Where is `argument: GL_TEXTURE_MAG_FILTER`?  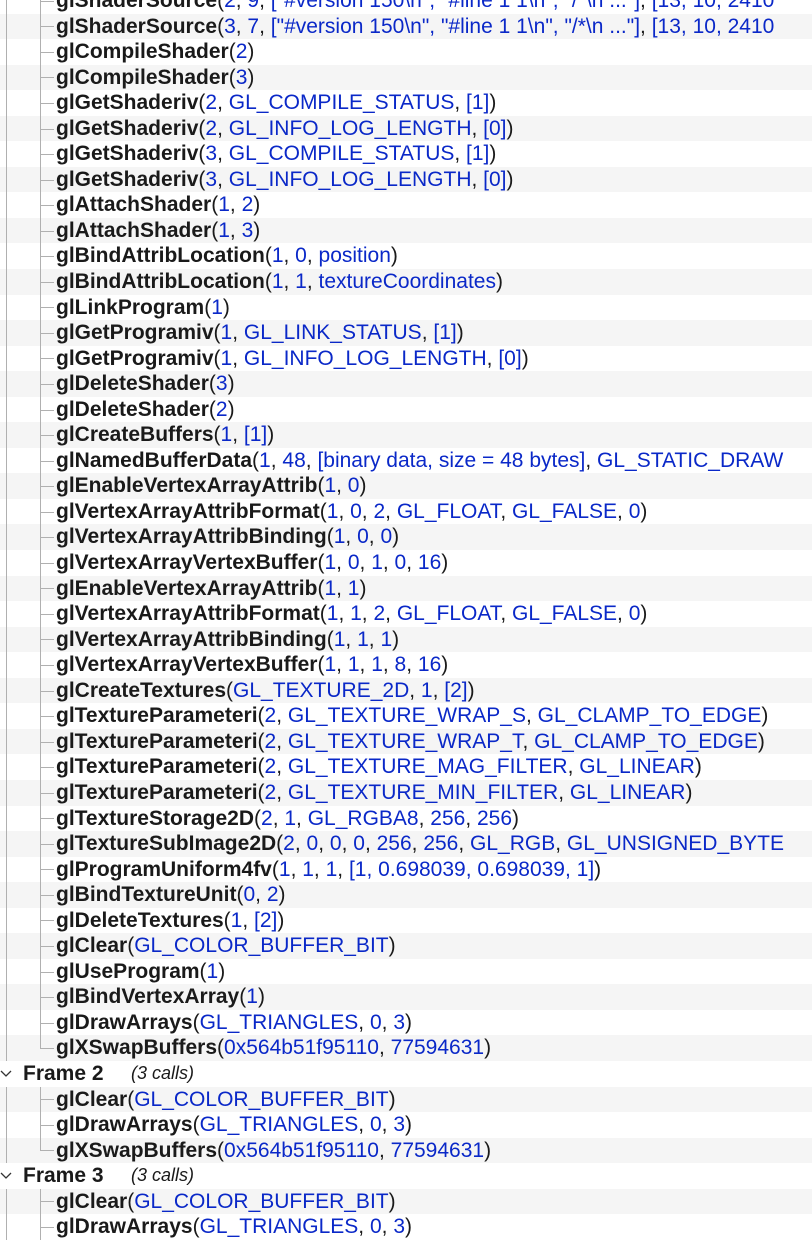
argument: GL_TEXTURE_MAG_FILTER is located at coordinates (427, 767).